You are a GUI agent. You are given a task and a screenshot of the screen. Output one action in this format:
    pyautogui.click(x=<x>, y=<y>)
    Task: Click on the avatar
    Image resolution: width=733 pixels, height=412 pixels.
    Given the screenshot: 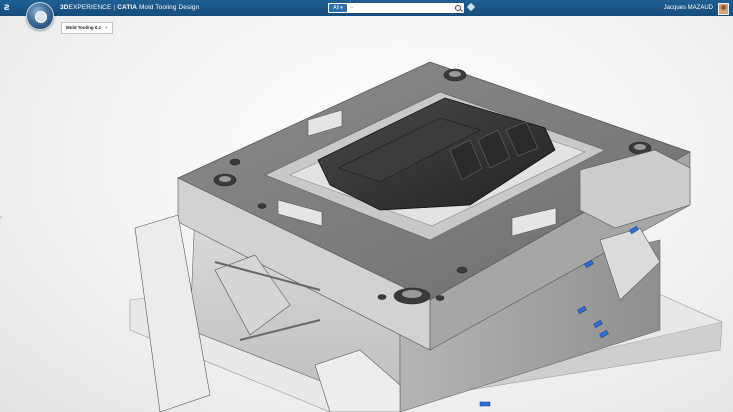 What is the action you would take?
    pyautogui.click(x=723, y=9)
    